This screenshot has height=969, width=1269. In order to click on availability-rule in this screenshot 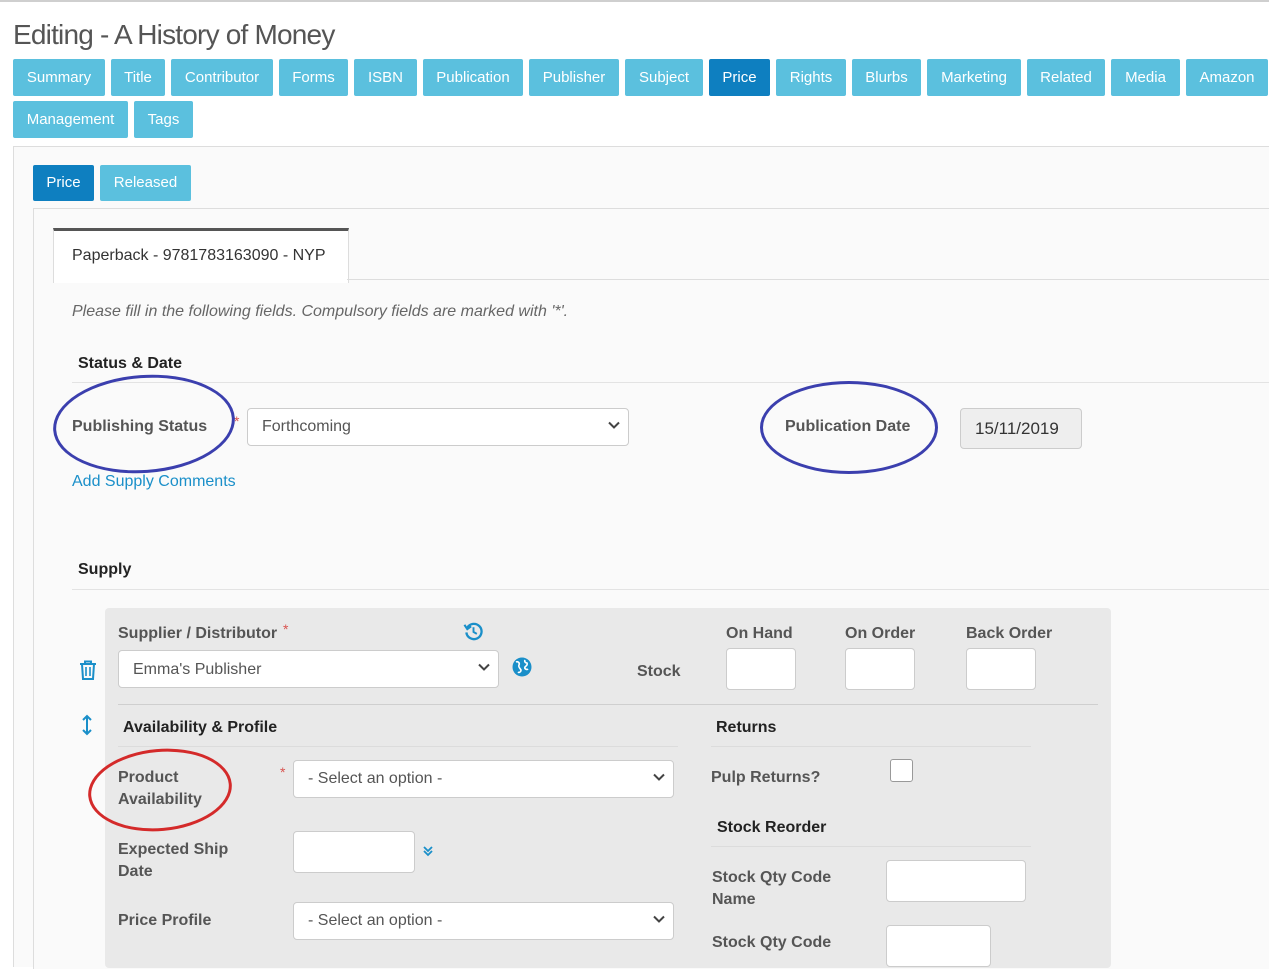, I will do `click(398, 746)`.